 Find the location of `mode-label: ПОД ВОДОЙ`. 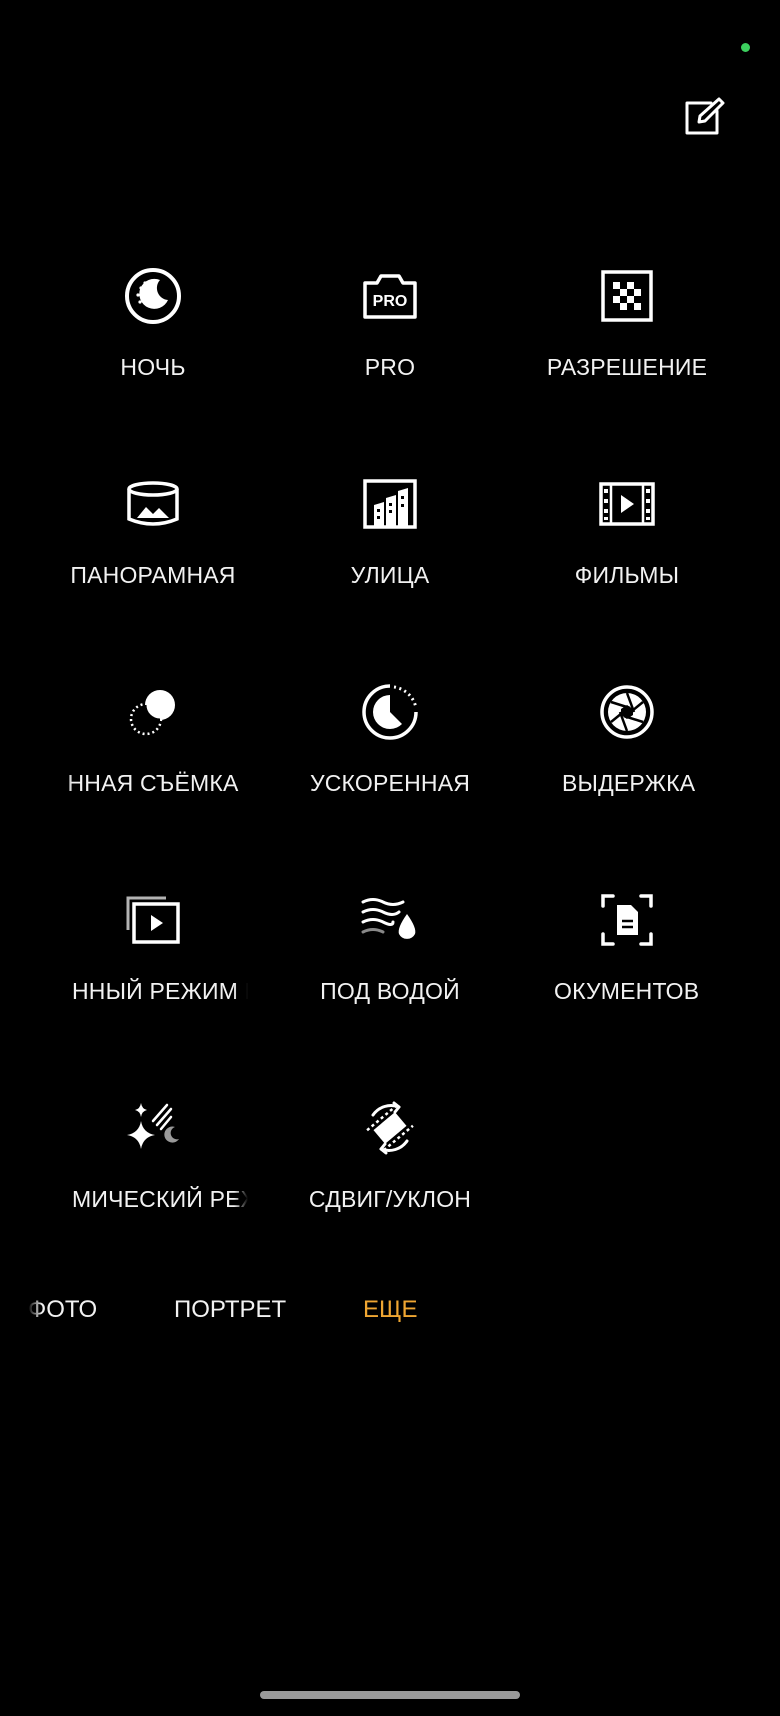

mode-label: ПОД ВОДОЙ is located at coordinates (390, 991).